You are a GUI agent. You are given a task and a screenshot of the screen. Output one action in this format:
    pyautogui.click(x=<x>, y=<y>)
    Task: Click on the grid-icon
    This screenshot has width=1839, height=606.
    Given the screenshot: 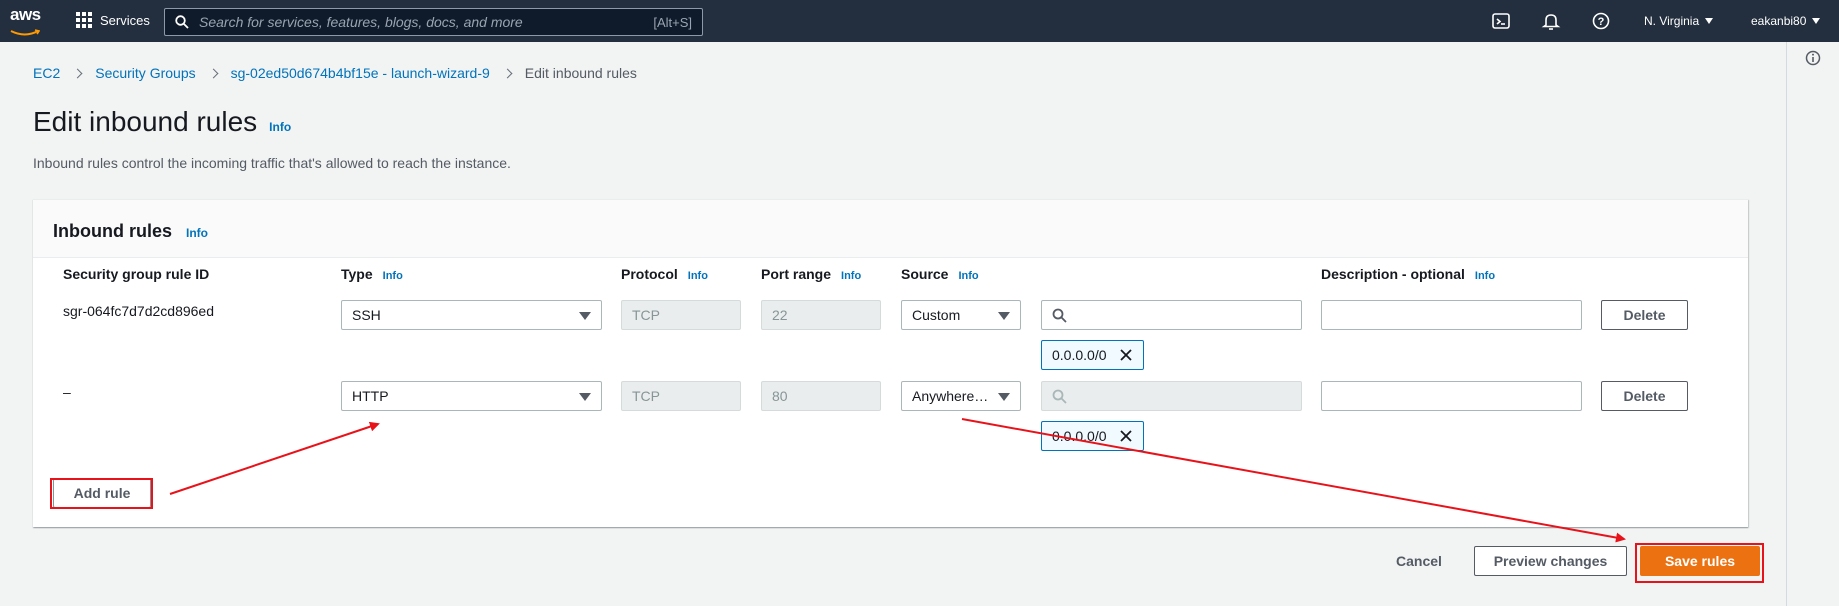 What is the action you would take?
    pyautogui.click(x=84, y=20)
    